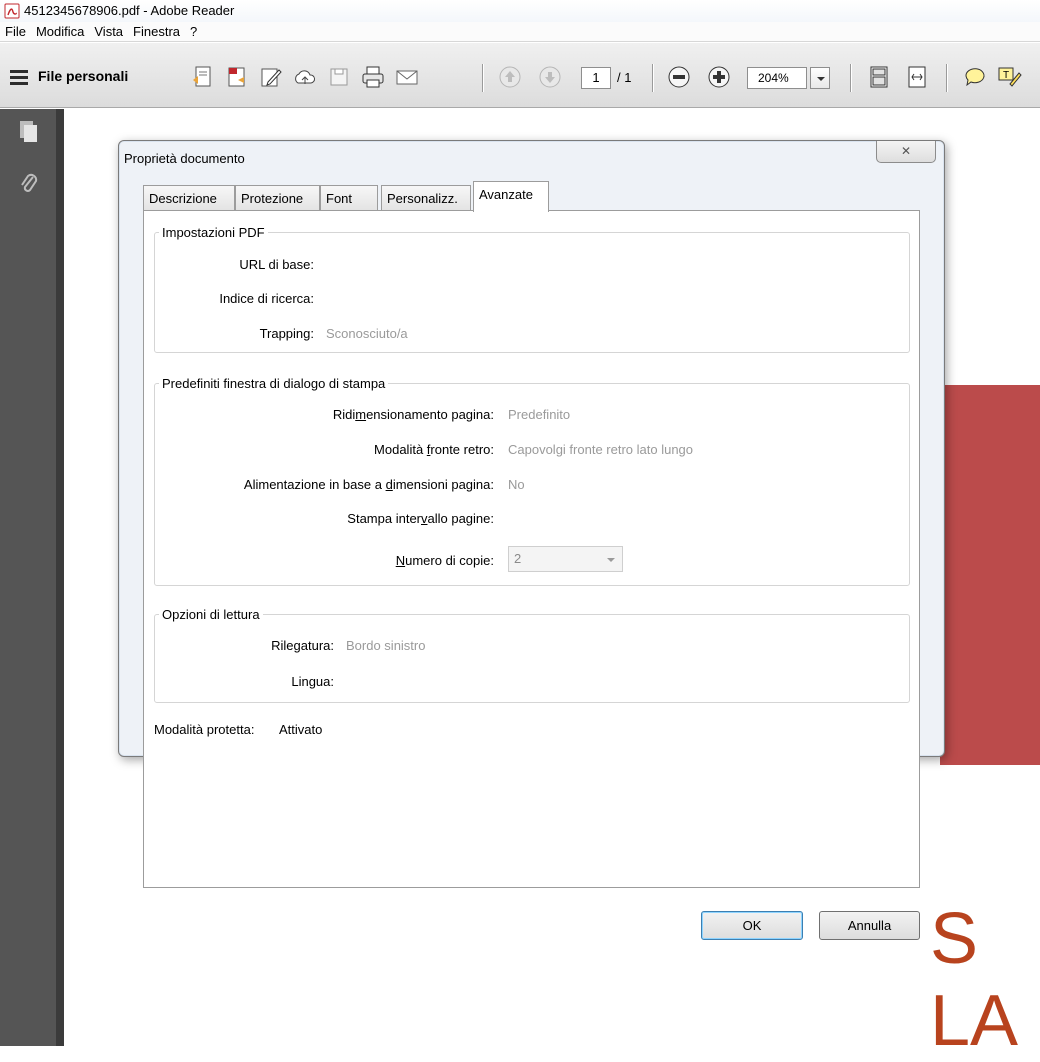 The height and width of the screenshot is (1062, 1040). I want to click on trapping-label: Trapping:, so click(286, 333).